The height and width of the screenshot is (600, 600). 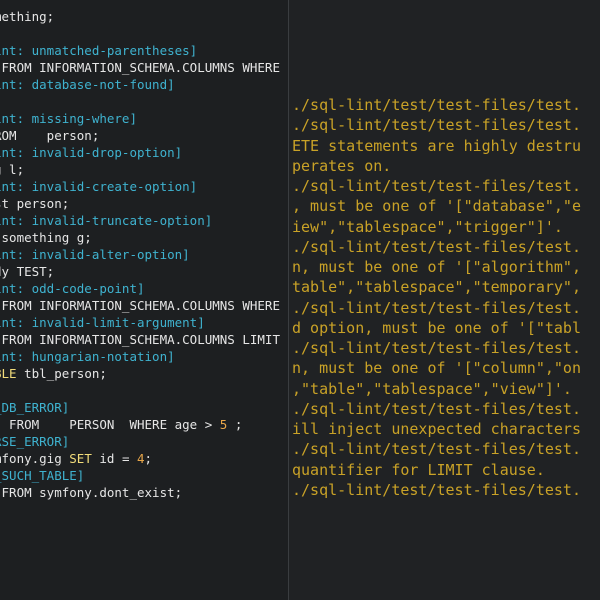 What do you see at coordinates (50, 135) in the screenshot?
I see `code-text: ROM person;` at bounding box center [50, 135].